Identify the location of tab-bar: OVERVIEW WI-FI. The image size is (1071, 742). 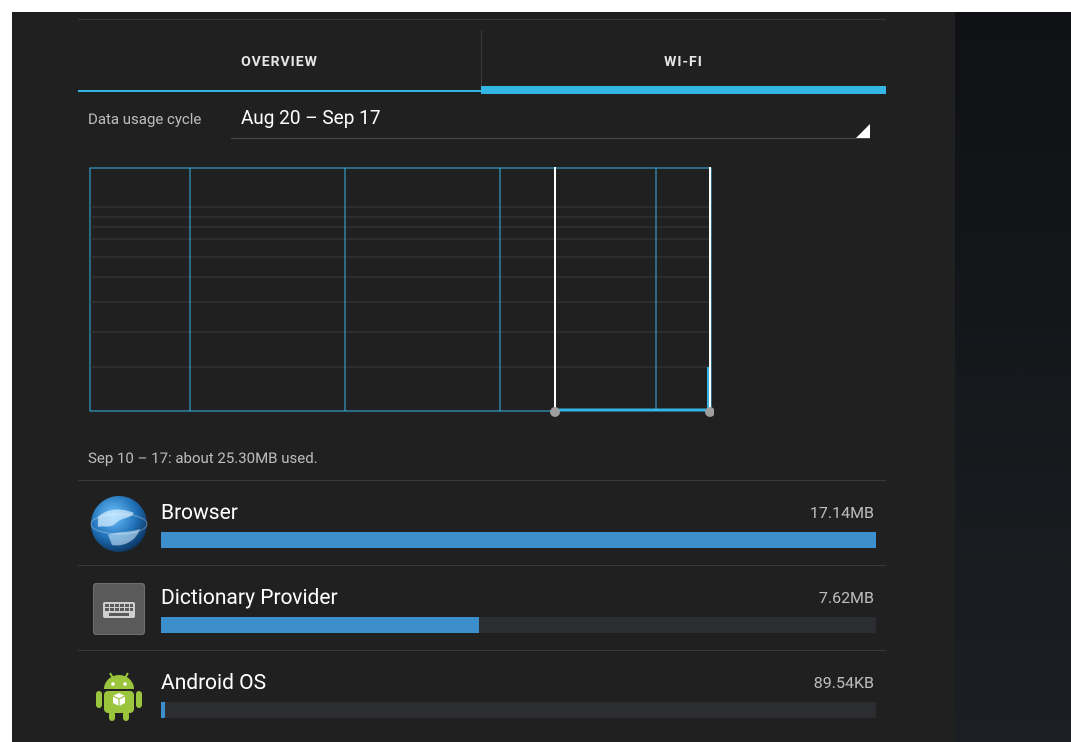
(482, 62).